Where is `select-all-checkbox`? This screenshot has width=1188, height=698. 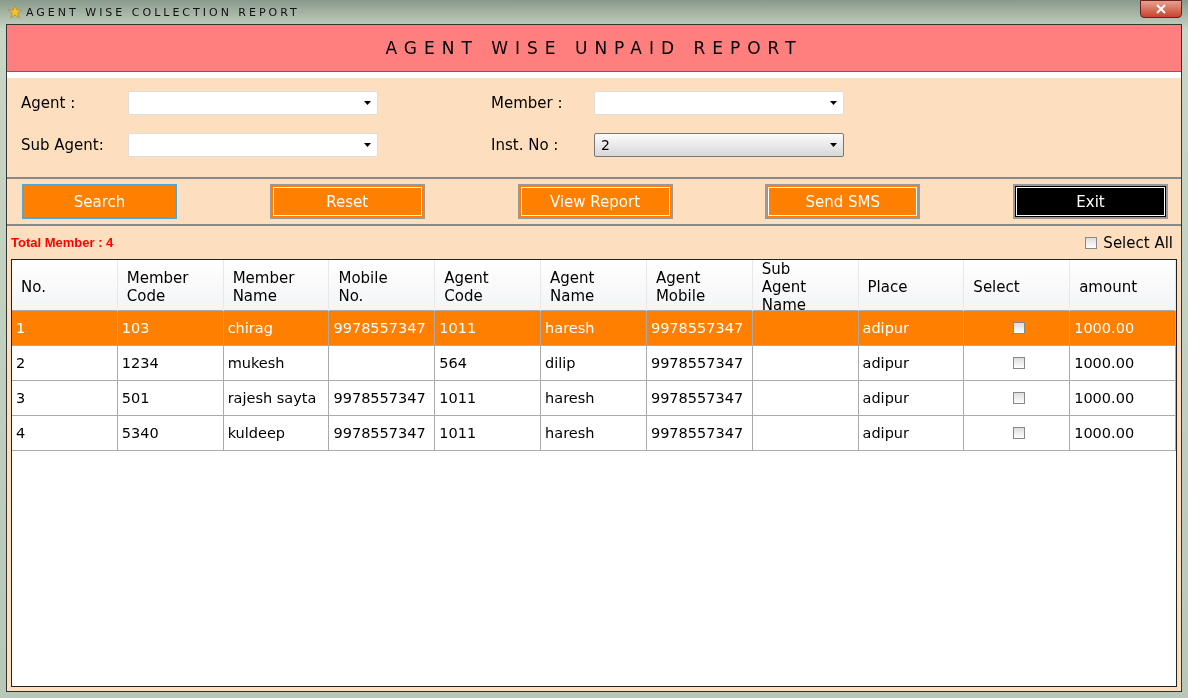
select-all-checkbox is located at coordinates (1091, 242).